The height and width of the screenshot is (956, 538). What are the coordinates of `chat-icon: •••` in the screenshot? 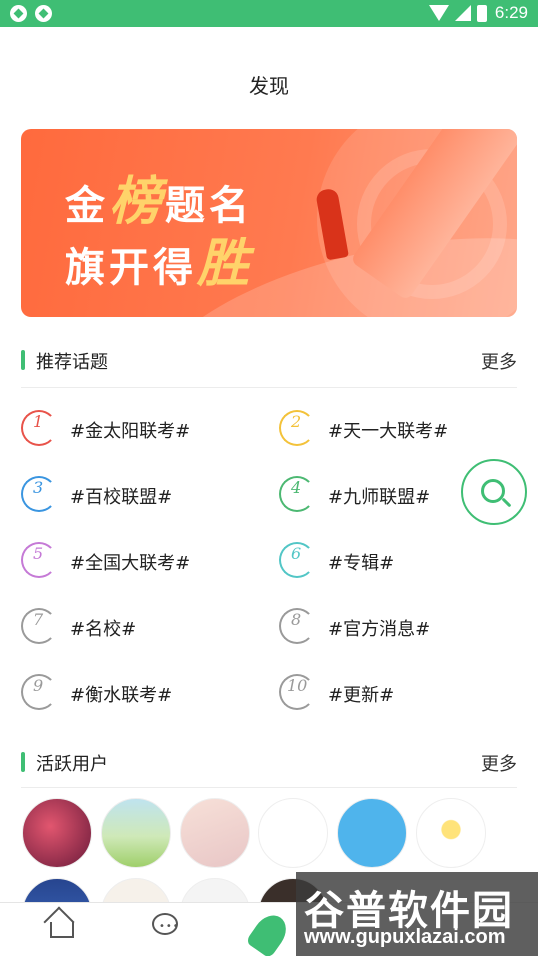 It's located at (166, 927).